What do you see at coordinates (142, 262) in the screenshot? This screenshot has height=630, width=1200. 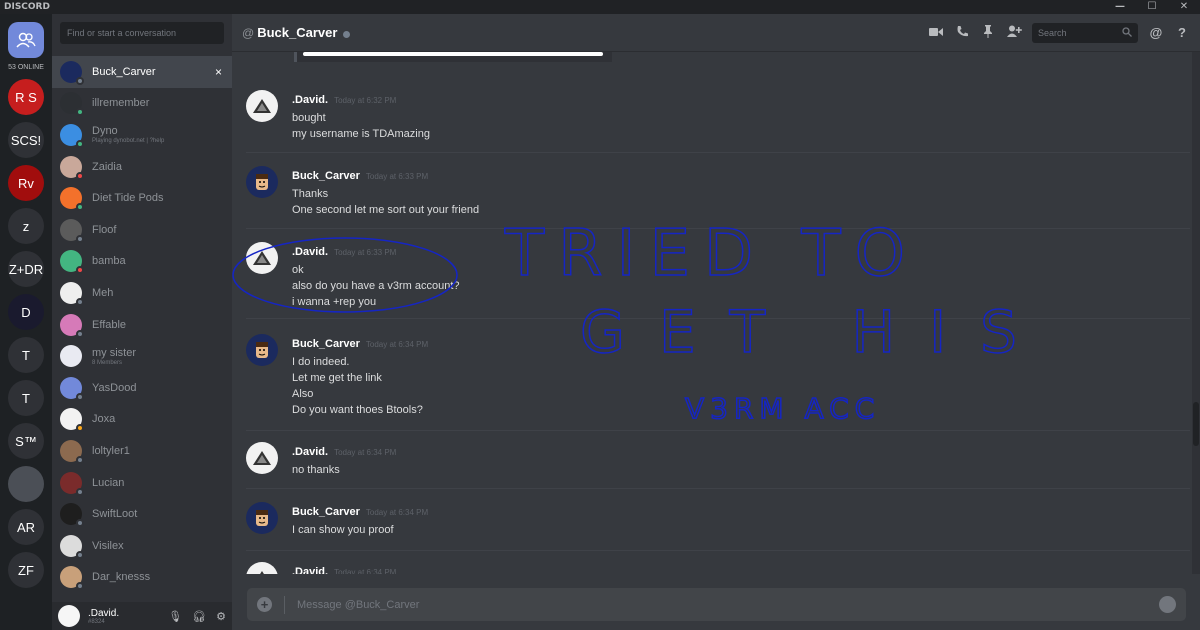 I see `dm-item: bamba` at bounding box center [142, 262].